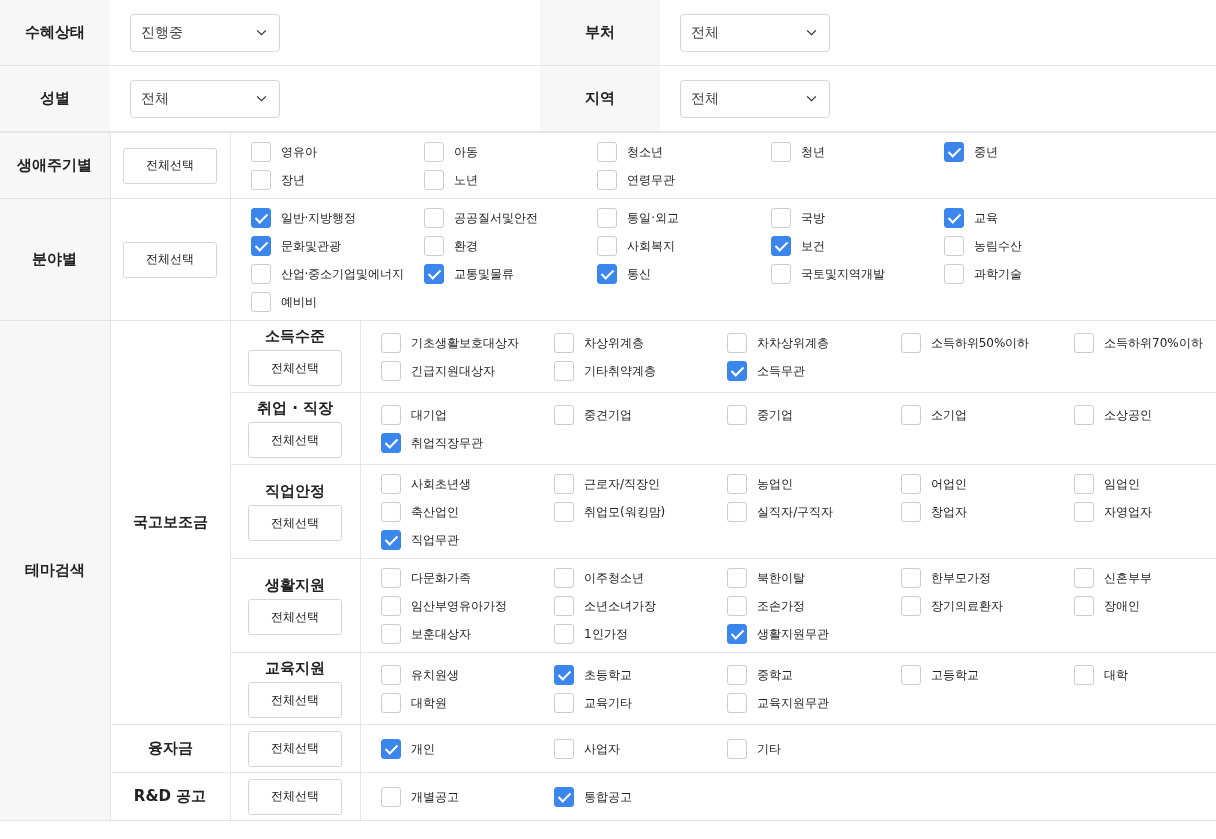  Describe the element at coordinates (295, 668) in the screenshot. I see `subgroup-label: 교육지원` at that location.